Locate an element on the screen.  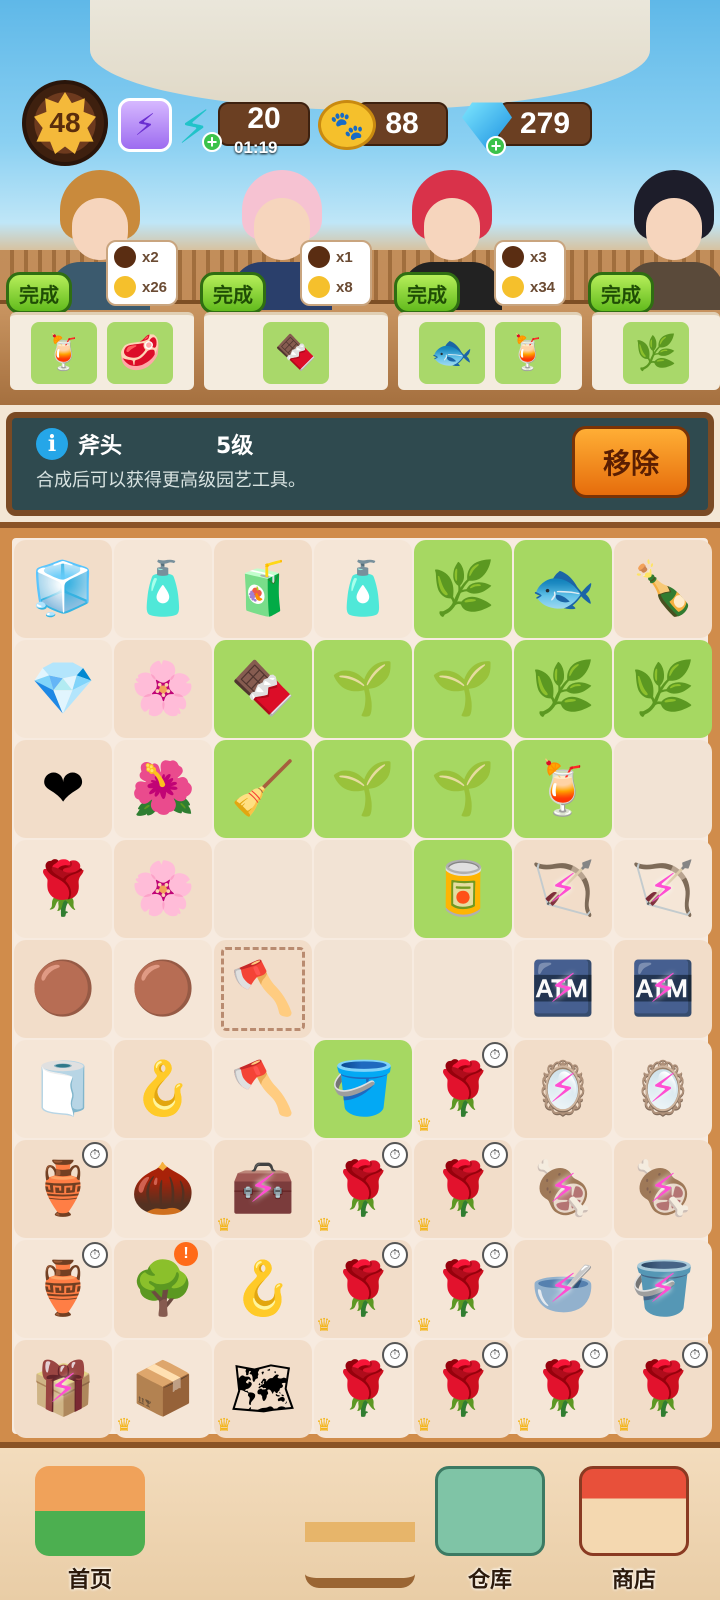
board-cell: ❤ is located at coordinates (63, 789).